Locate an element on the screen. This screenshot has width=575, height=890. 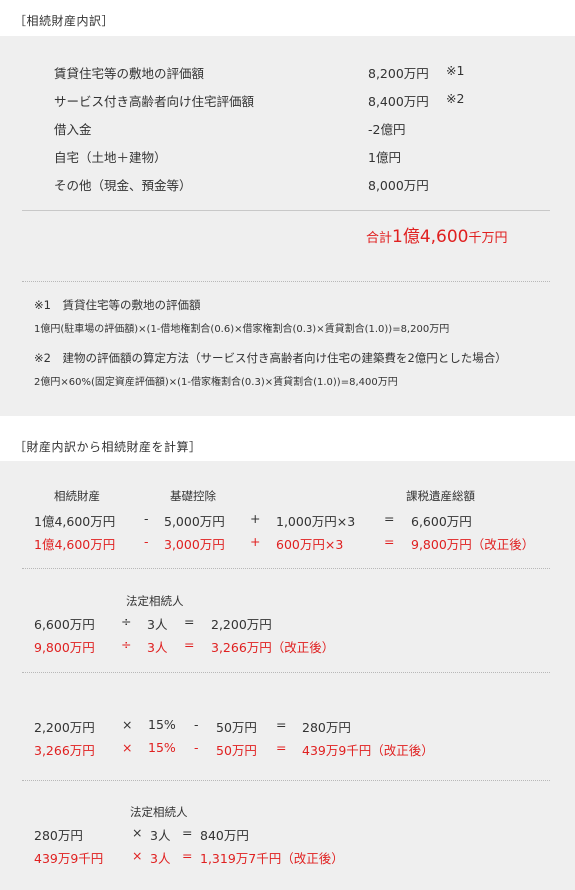
asset-value: -2億円 is located at coordinates (387, 129).